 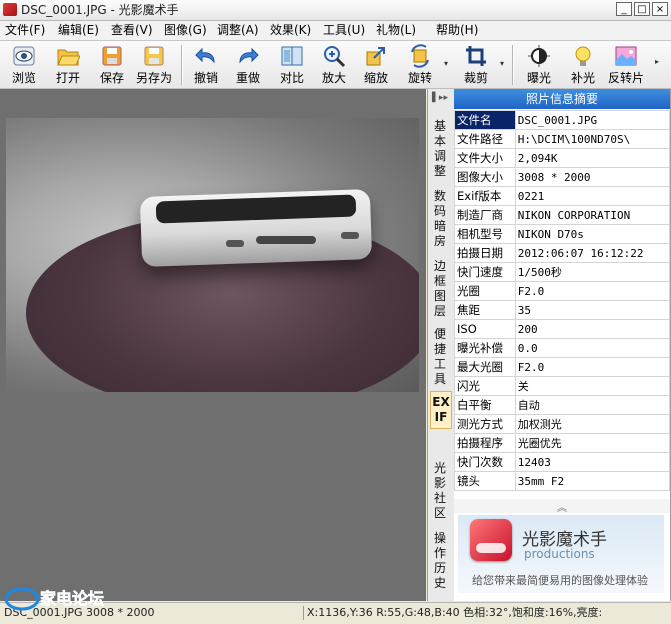 What do you see at coordinates (592, 386) in the screenshot?
I see `row-value: 关` at bounding box center [592, 386].